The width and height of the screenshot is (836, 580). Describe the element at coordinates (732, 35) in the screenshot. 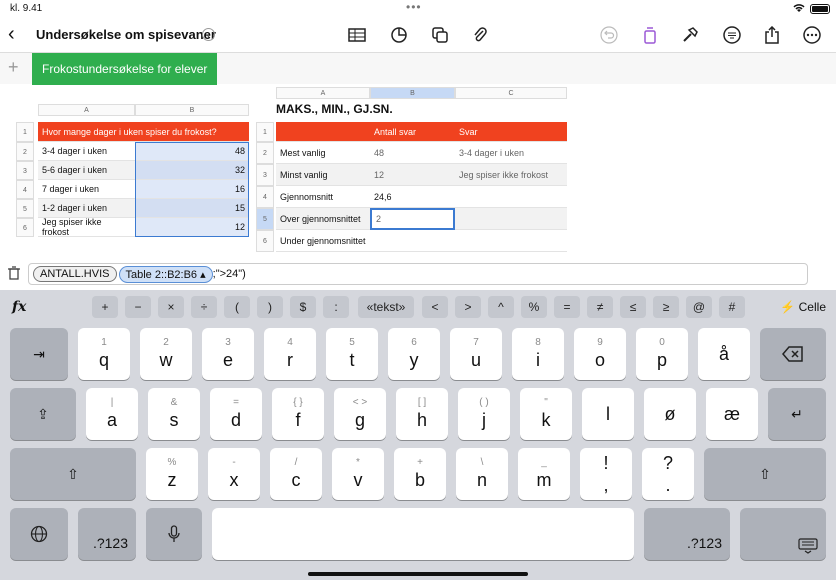

I see `collaboration-icon` at that location.